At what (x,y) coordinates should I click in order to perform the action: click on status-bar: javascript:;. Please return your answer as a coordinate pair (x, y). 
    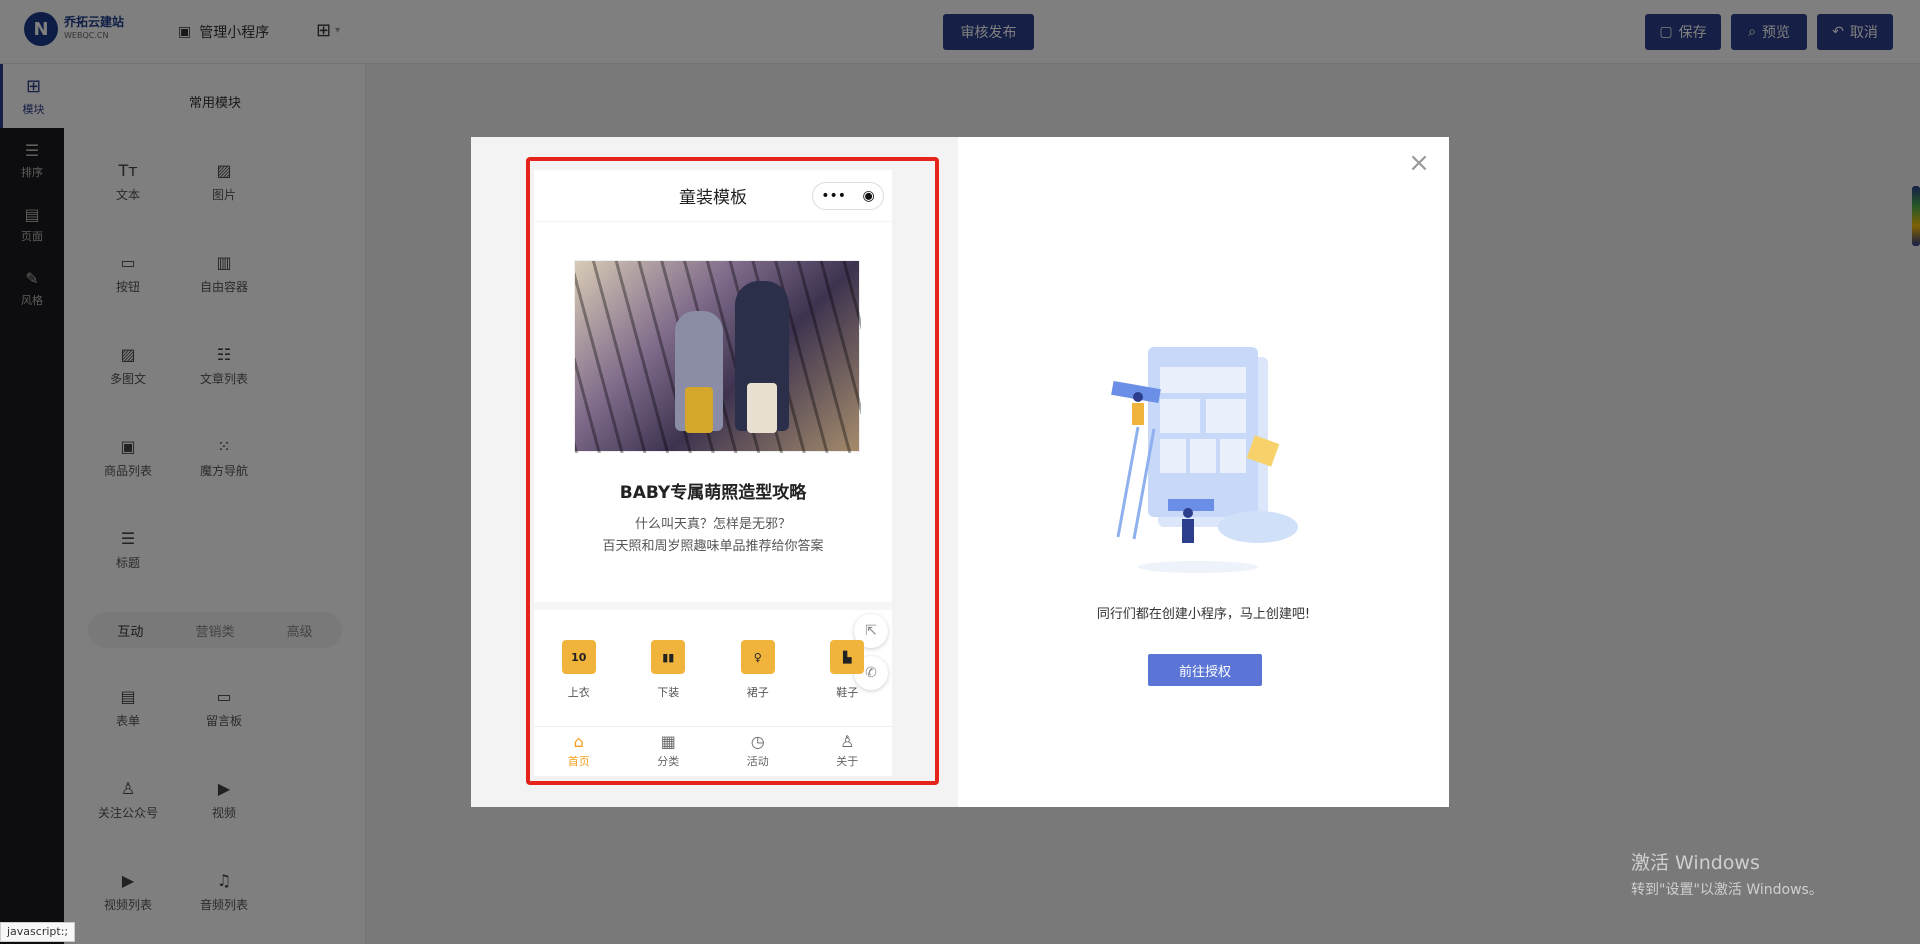
    Looking at the image, I should click on (38, 932).